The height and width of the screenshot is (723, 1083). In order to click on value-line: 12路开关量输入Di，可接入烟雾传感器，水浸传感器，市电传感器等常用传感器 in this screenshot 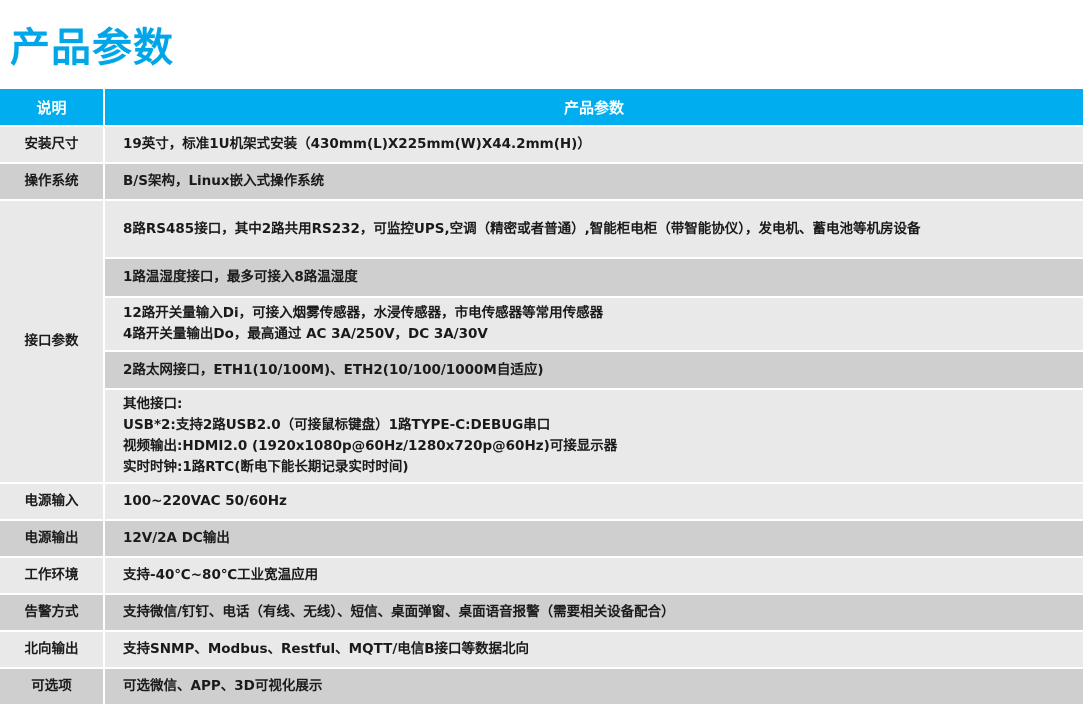, I will do `click(363, 313)`.